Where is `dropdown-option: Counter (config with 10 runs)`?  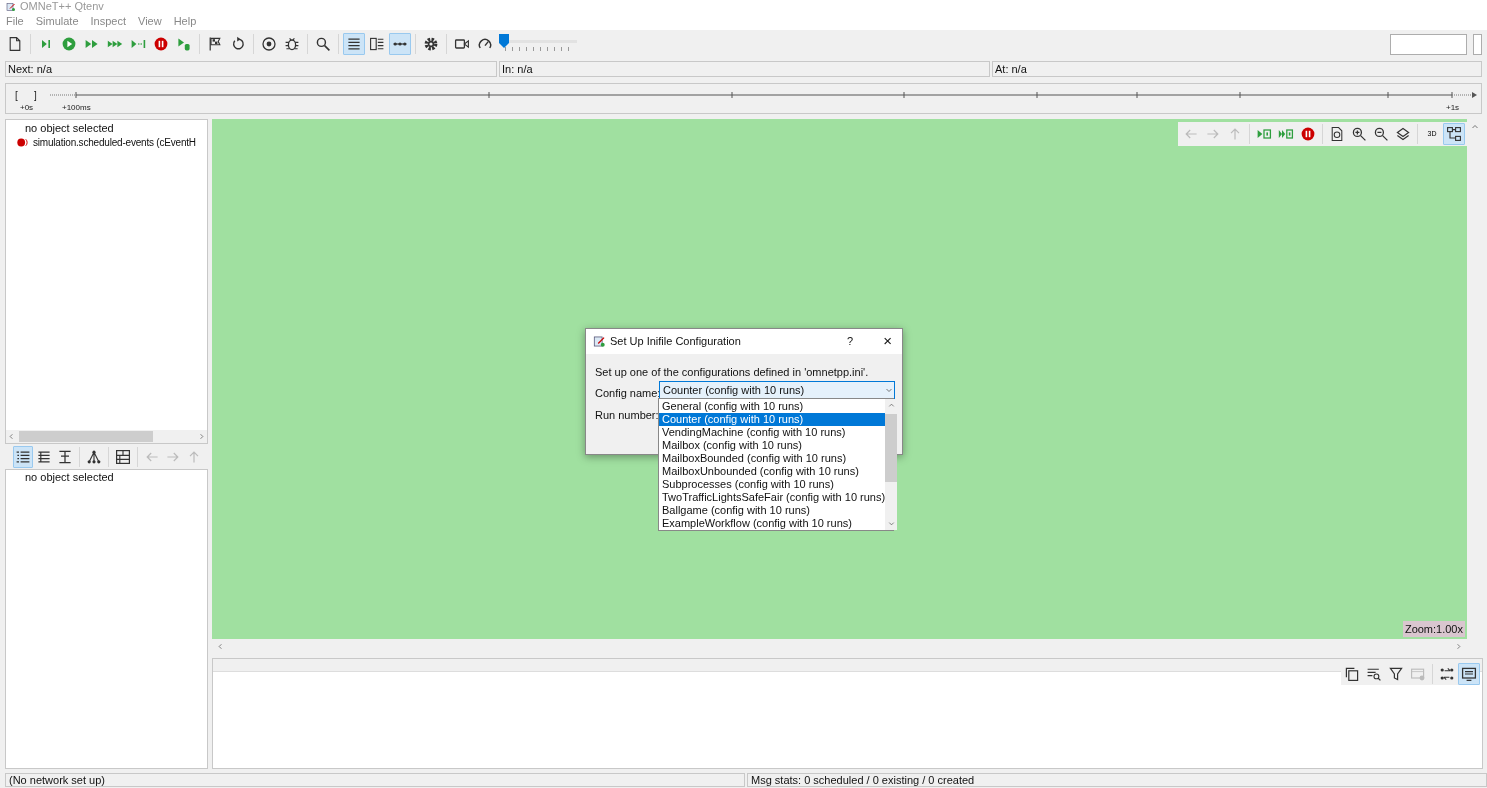 dropdown-option: Counter (config with 10 runs) is located at coordinates (772, 419).